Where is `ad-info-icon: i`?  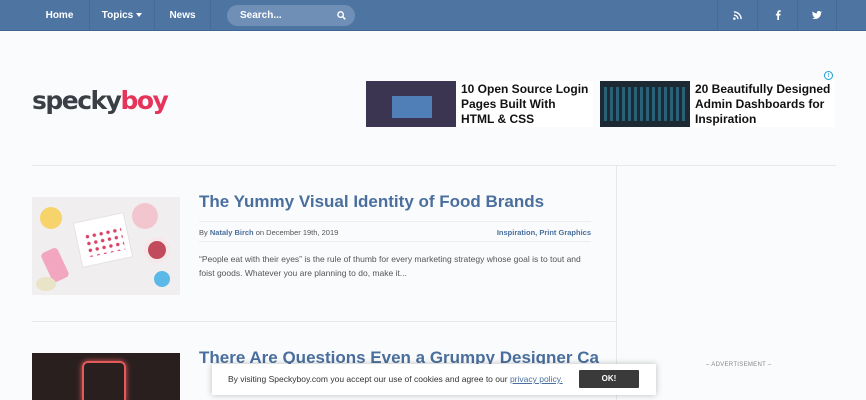
ad-info-icon: i is located at coordinates (828, 75).